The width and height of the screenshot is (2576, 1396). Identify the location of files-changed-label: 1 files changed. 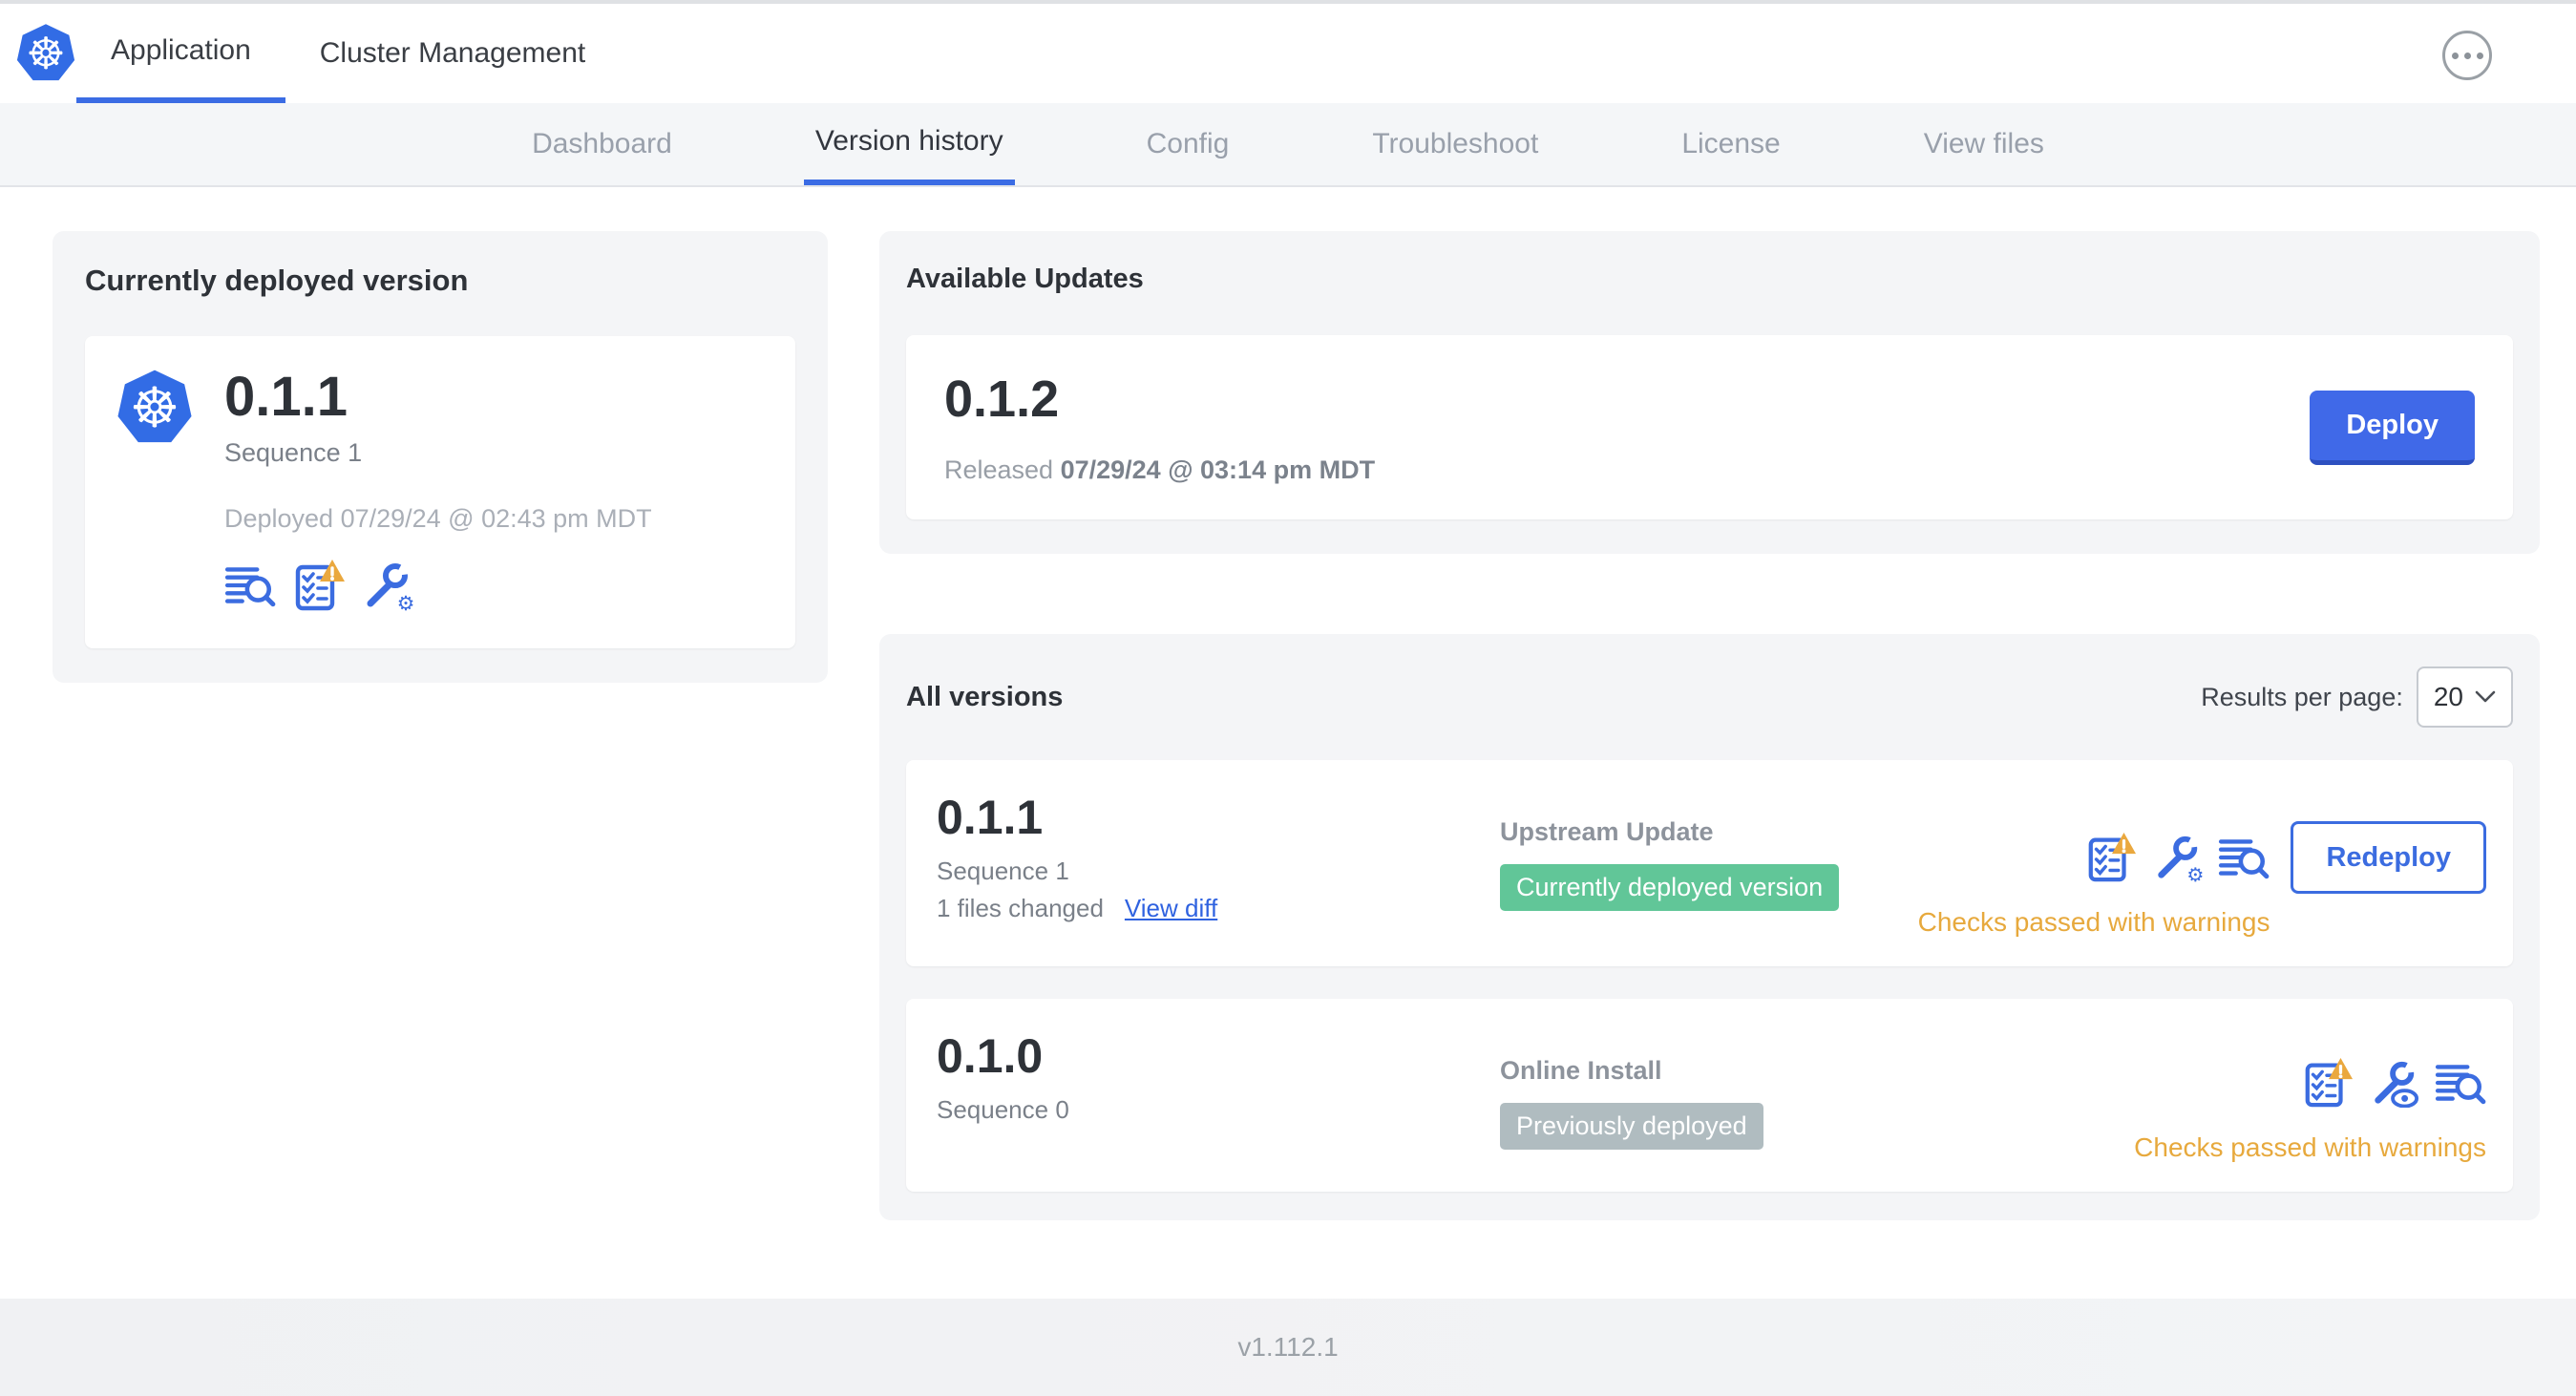
(1020, 907).